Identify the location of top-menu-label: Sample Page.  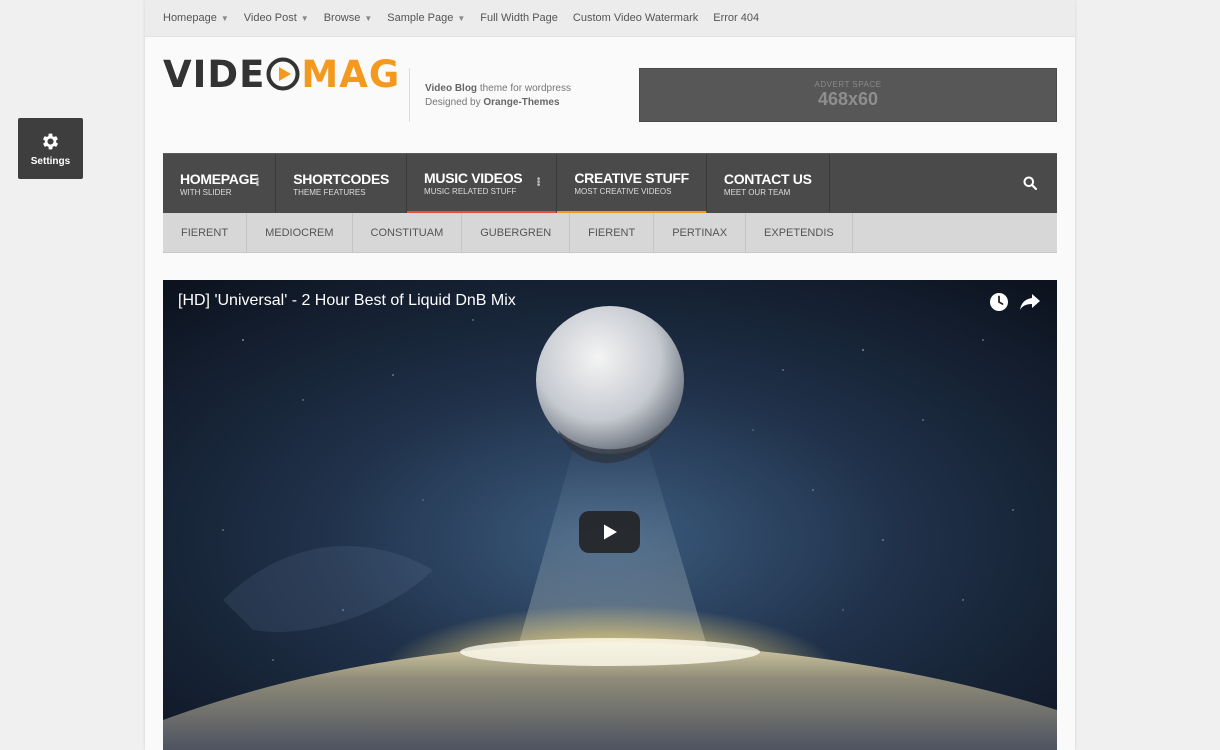
(420, 18).